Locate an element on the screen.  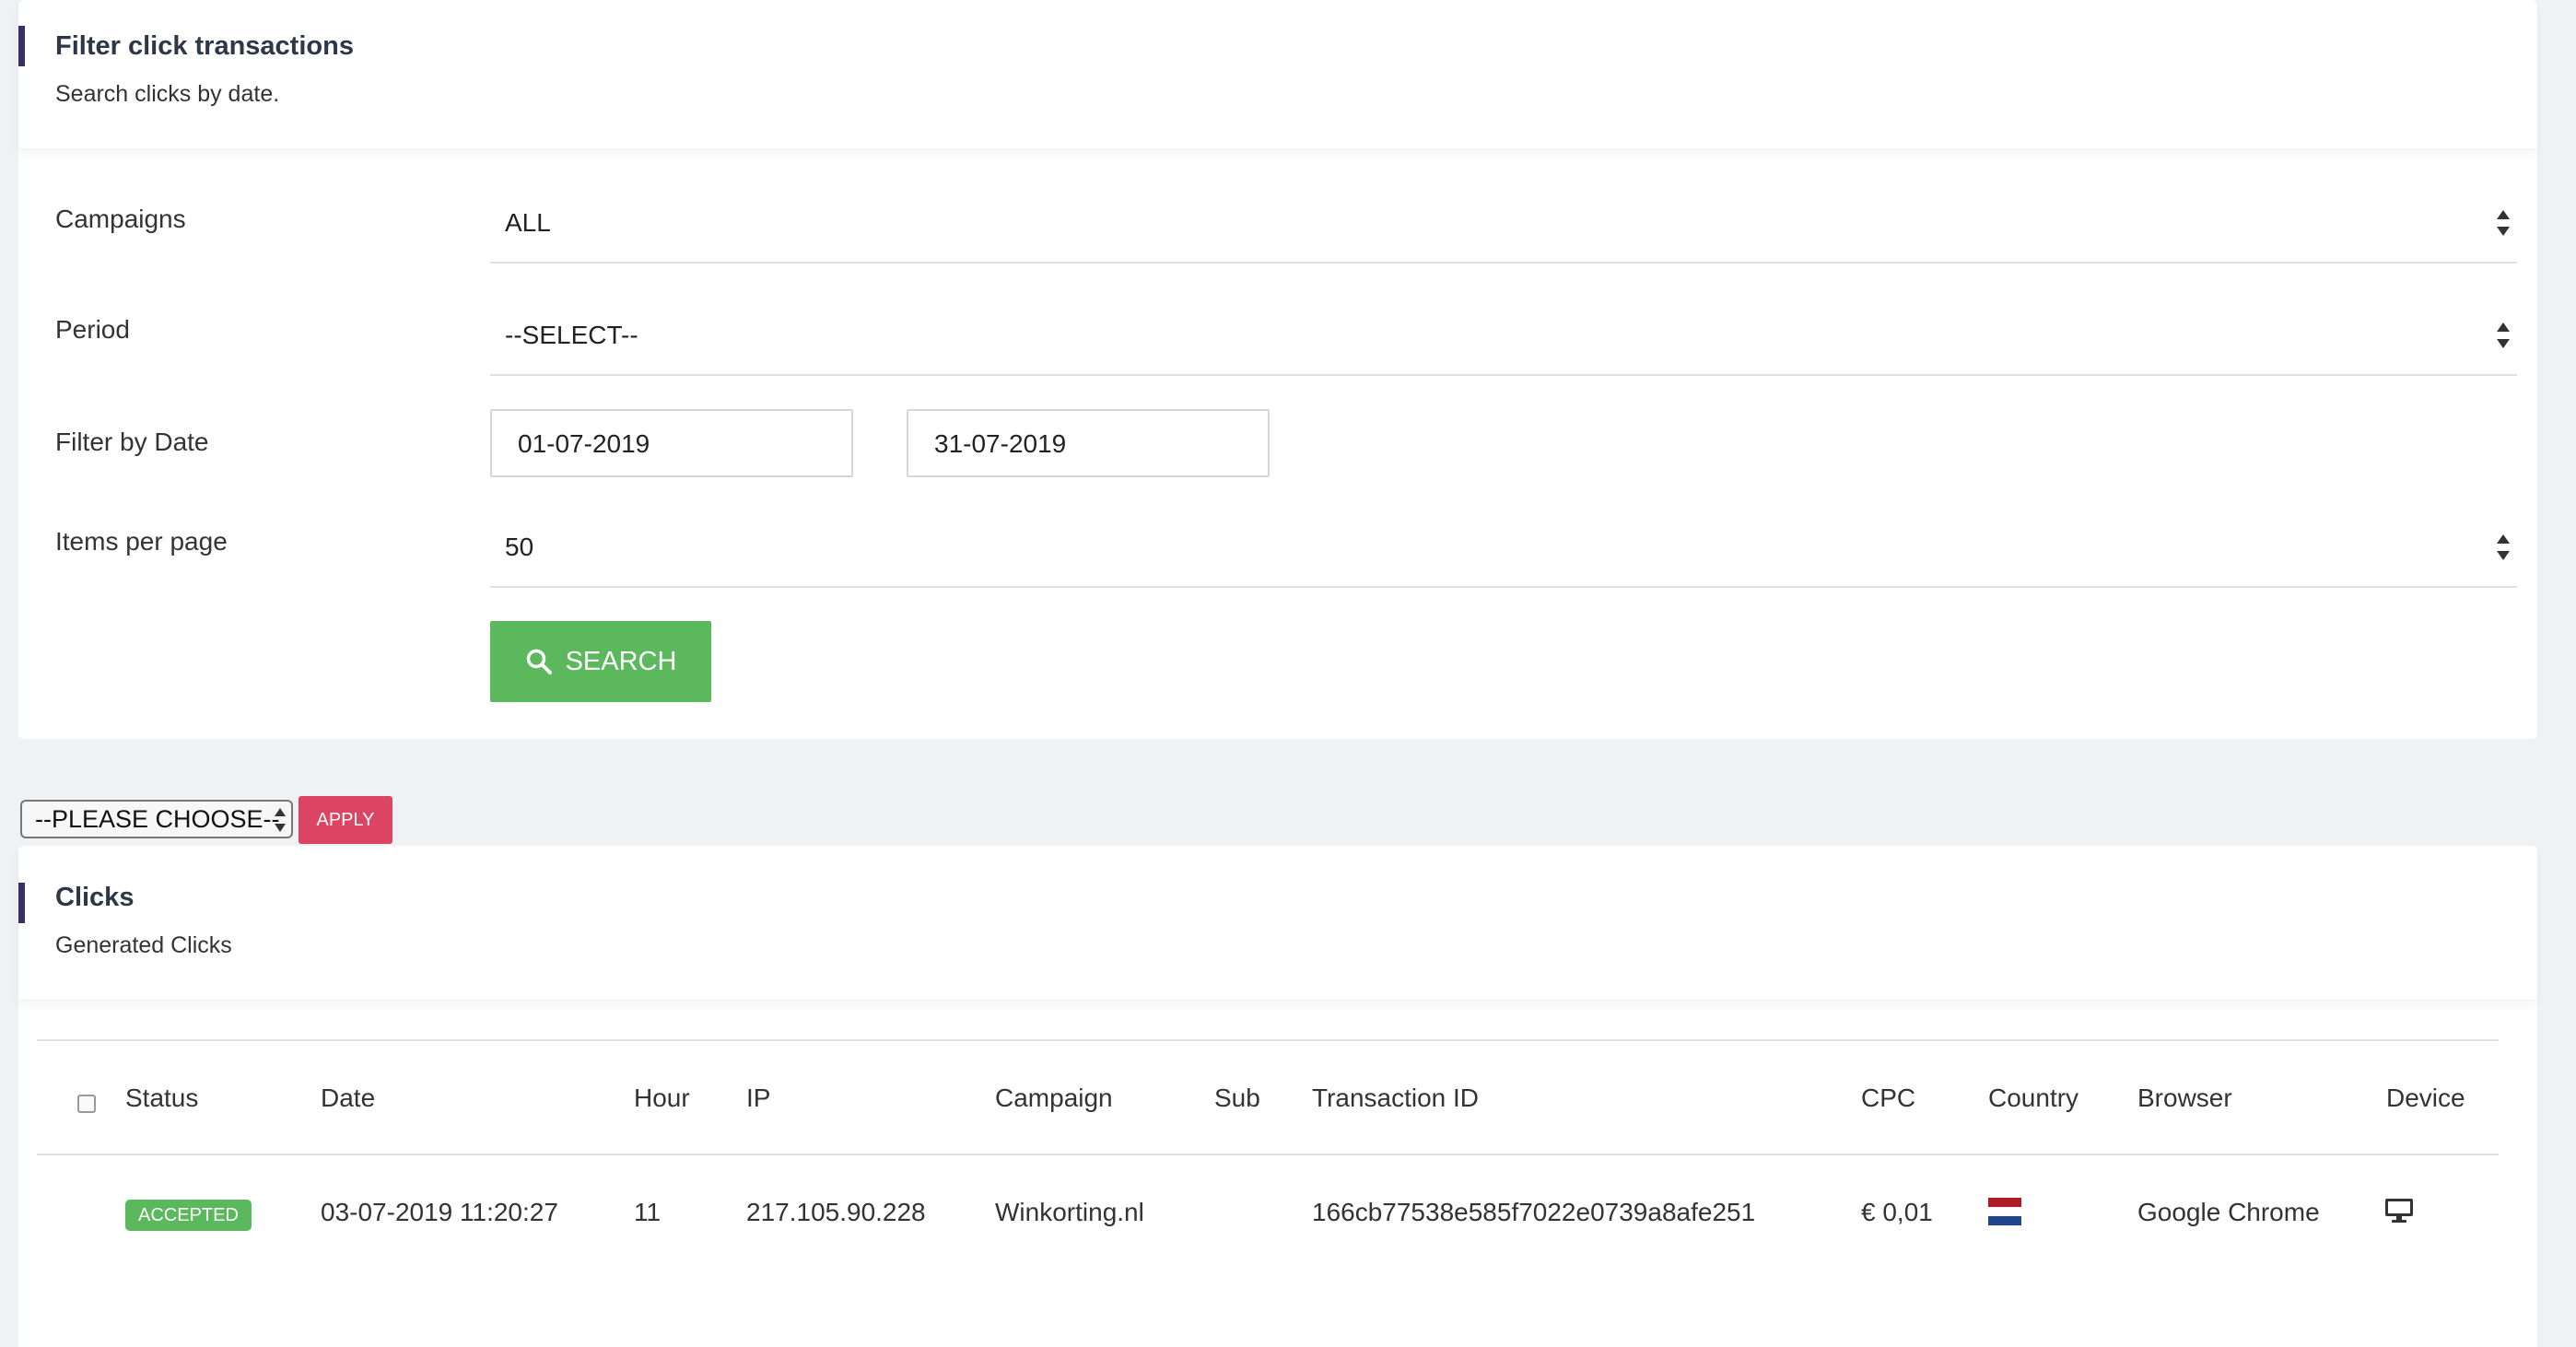
filter-card-title: Filter click transactions is located at coordinates (204, 46).